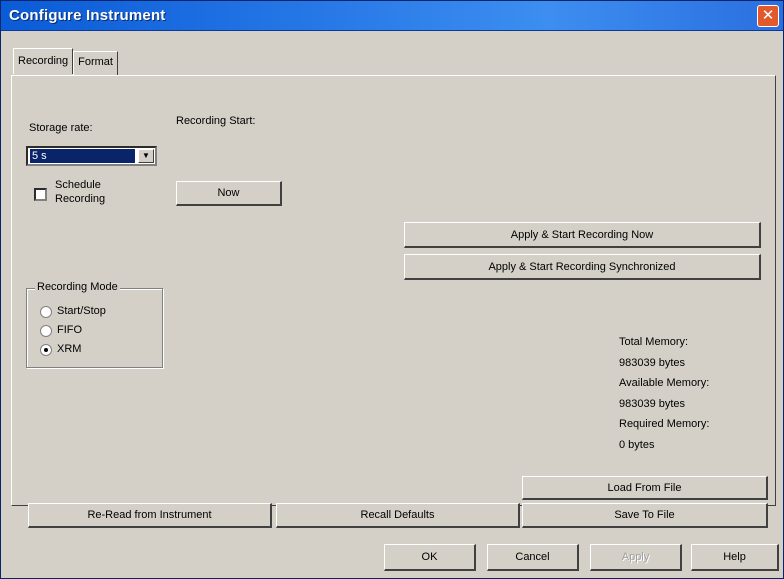  I want to click on storage-rate-value: 5 s, so click(82, 156).